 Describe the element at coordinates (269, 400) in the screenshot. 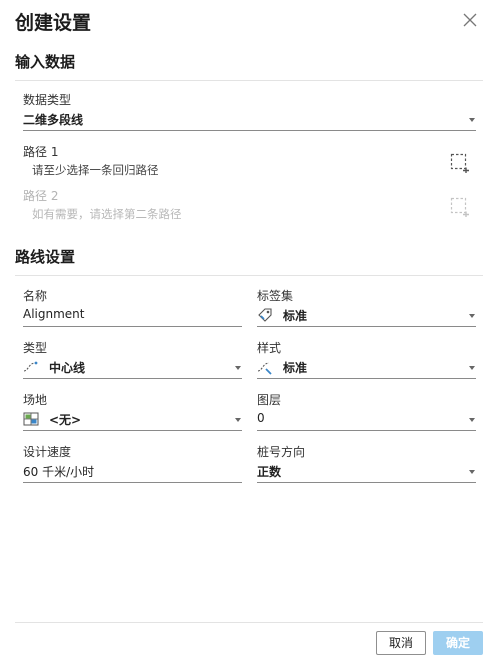

I see `layer-label: 图层` at that location.